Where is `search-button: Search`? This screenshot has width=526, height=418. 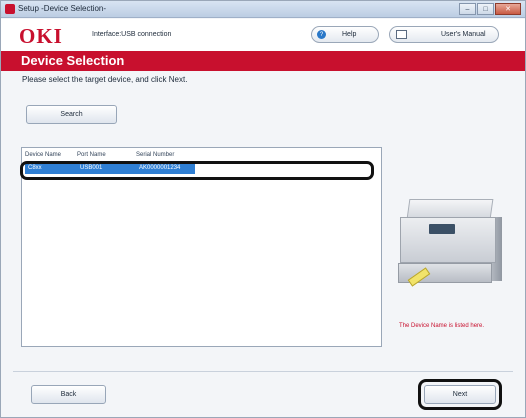
search-button: Search is located at coordinates (71, 114).